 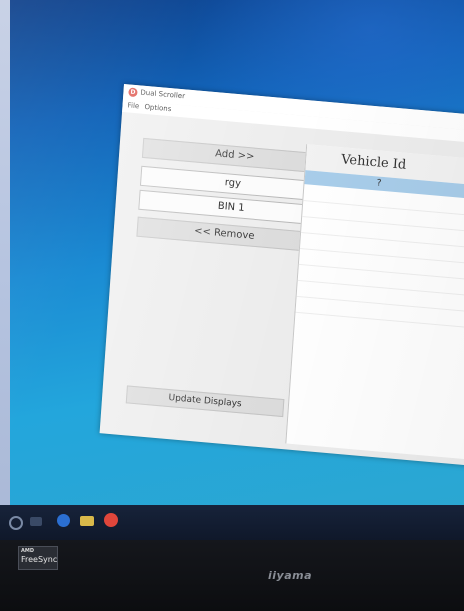 I want to click on dual-scroller-taskbar-icon, so click(x=111, y=520).